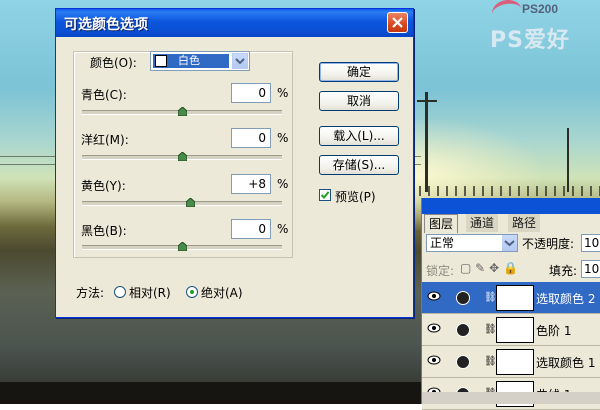  I want to click on method-label: 方法:, so click(90, 293).